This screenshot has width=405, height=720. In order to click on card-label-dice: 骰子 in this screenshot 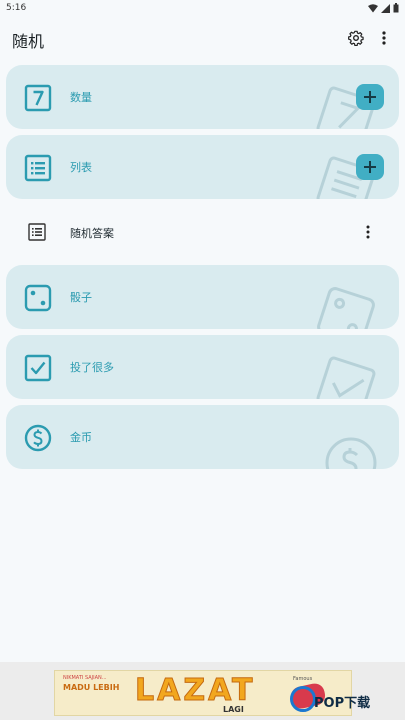, I will do `click(81, 297)`.